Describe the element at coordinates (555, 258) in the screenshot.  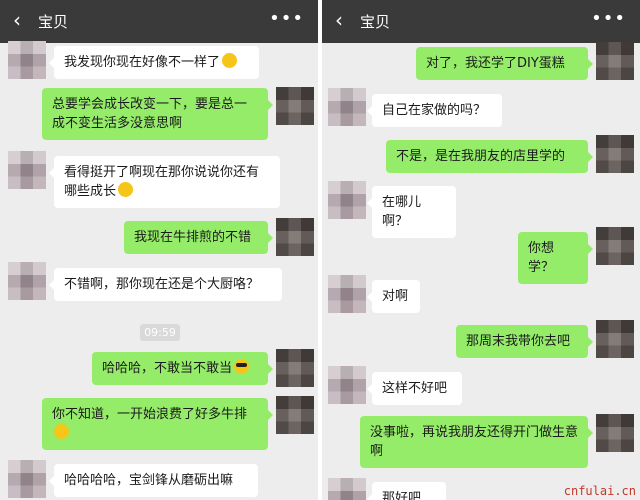
I see `message-bubble: 你想学？` at that location.